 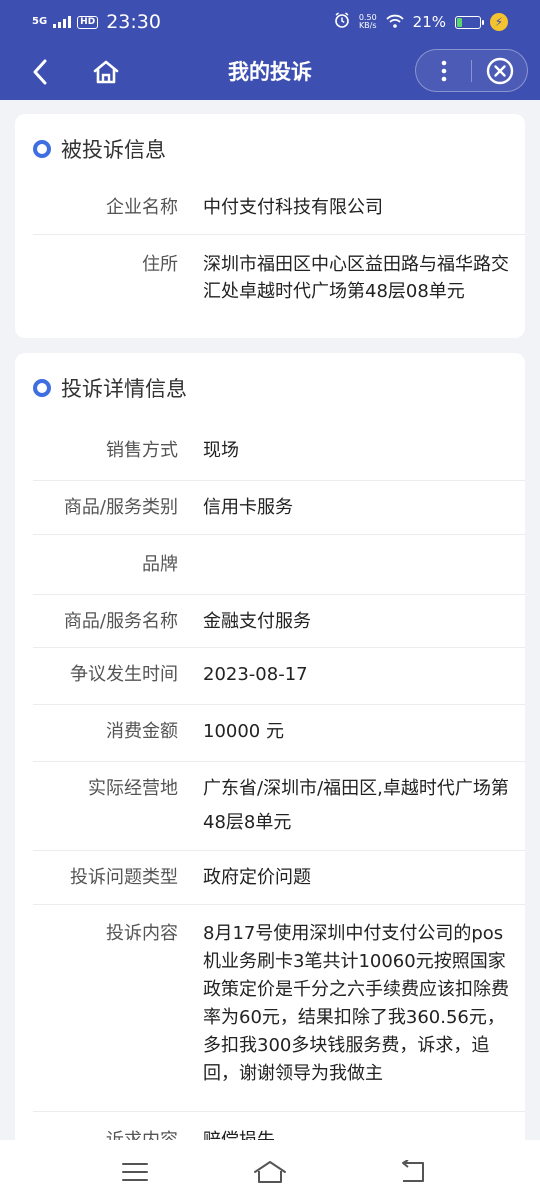 I want to click on mini-program-capsule, so click(x=471, y=70).